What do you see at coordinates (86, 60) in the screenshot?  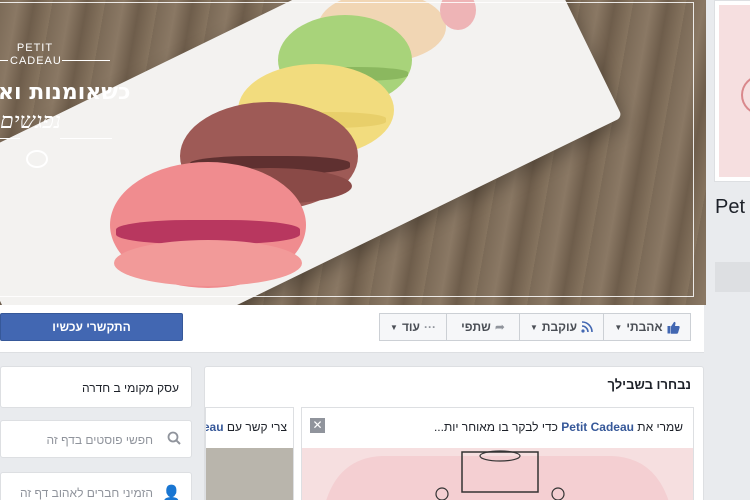 I see `logo-line-right` at bounding box center [86, 60].